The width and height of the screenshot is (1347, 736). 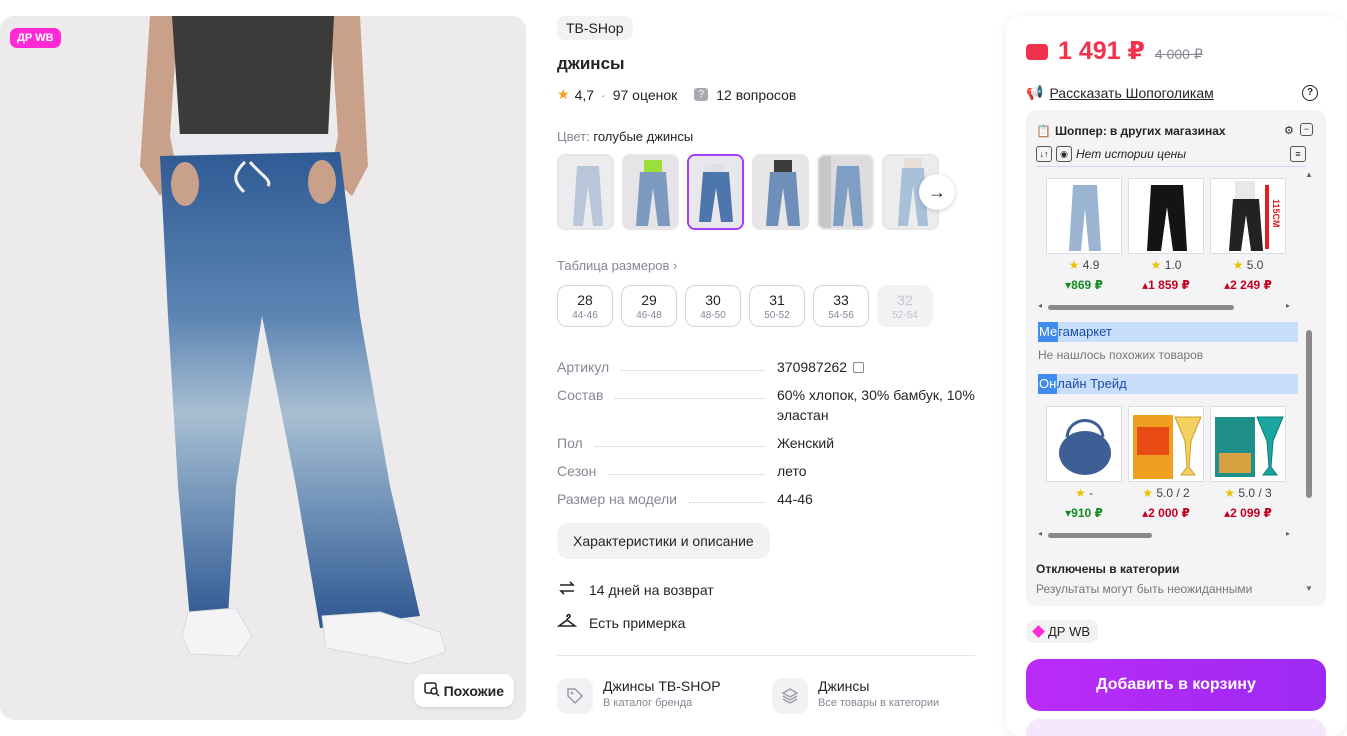 What do you see at coordinates (1176, 727) in the screenshot?
I see `buy-now-button` at bounding box center [1176, 727].